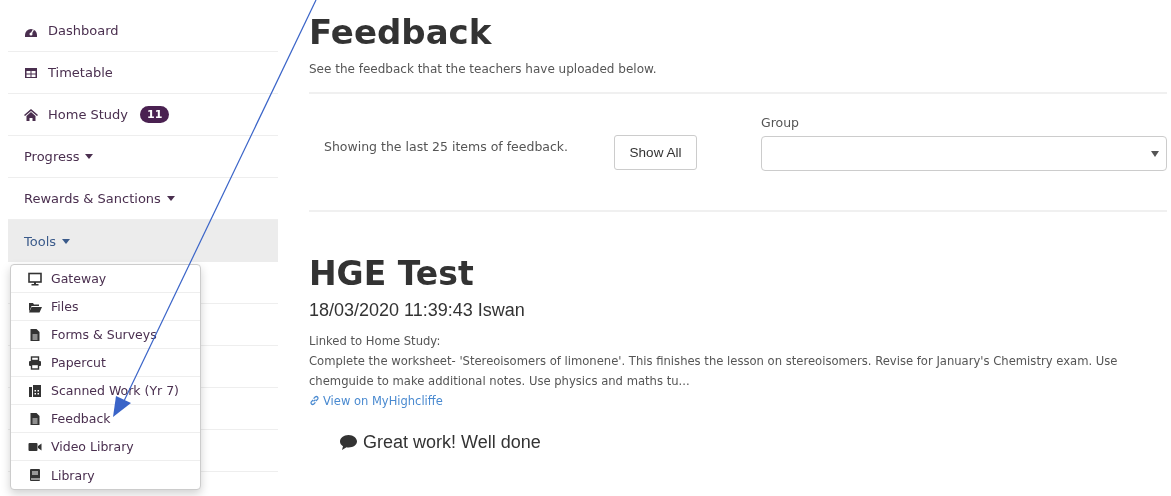  I want to click on view-link: View on MyHighcliffe, so click(376, 400).